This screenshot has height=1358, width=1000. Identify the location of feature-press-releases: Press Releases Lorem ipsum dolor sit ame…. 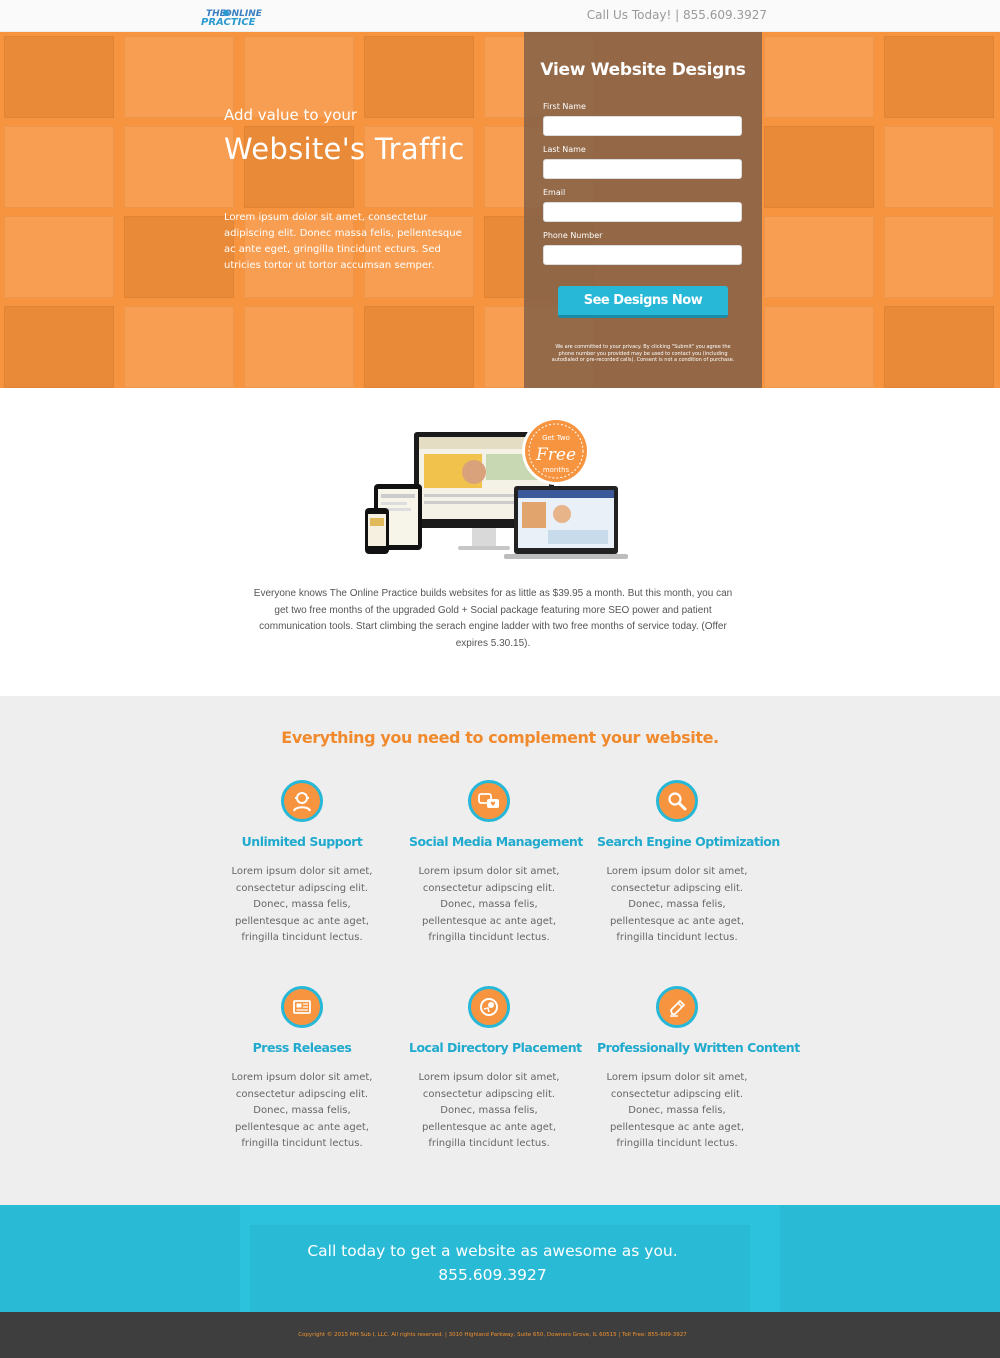
(302, 1069).